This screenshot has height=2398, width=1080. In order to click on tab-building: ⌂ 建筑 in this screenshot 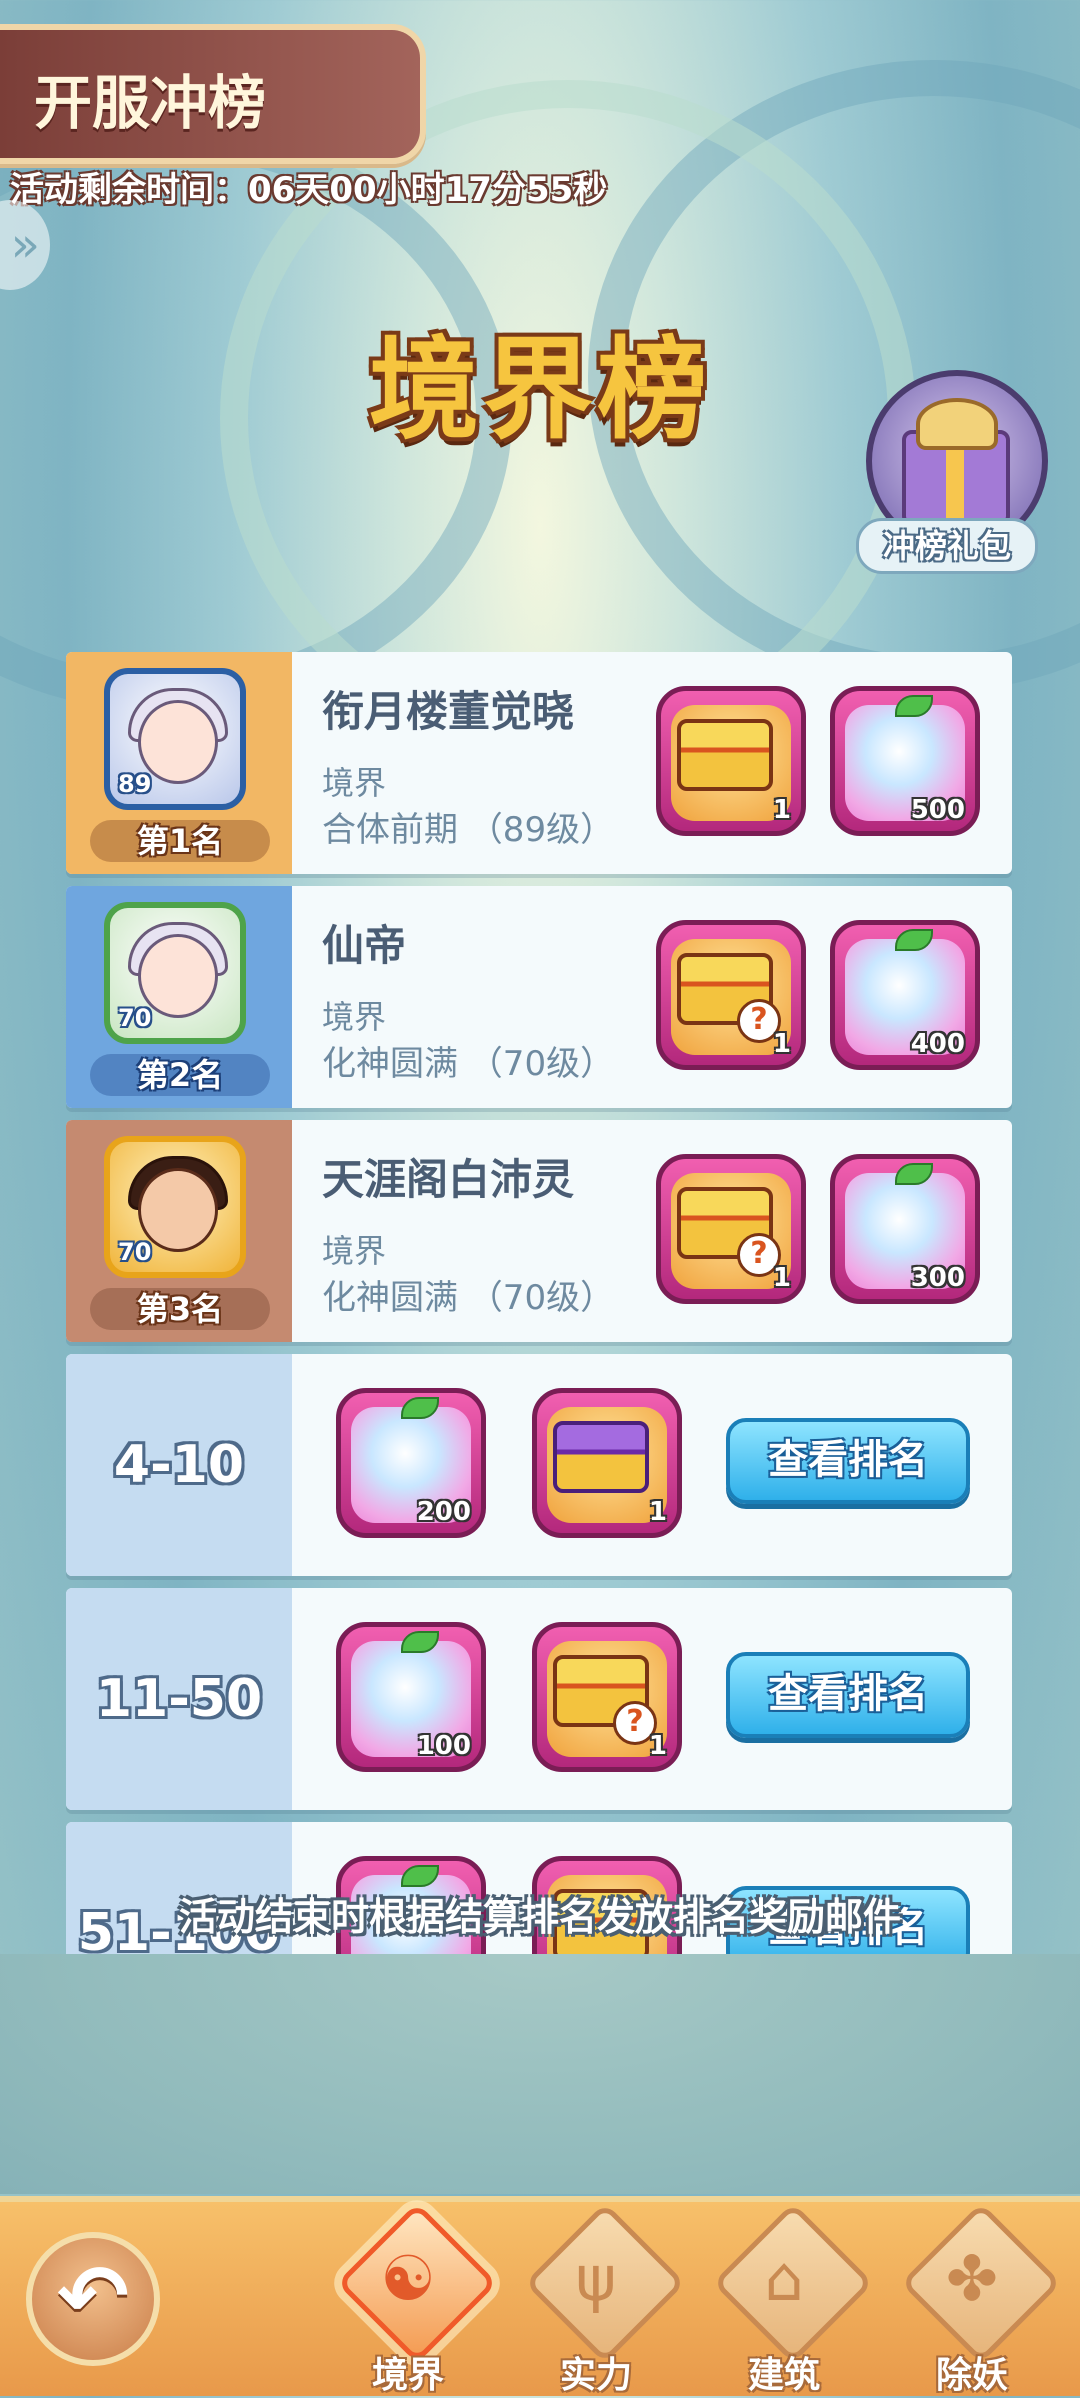, I will do `click(790, 2299)`.